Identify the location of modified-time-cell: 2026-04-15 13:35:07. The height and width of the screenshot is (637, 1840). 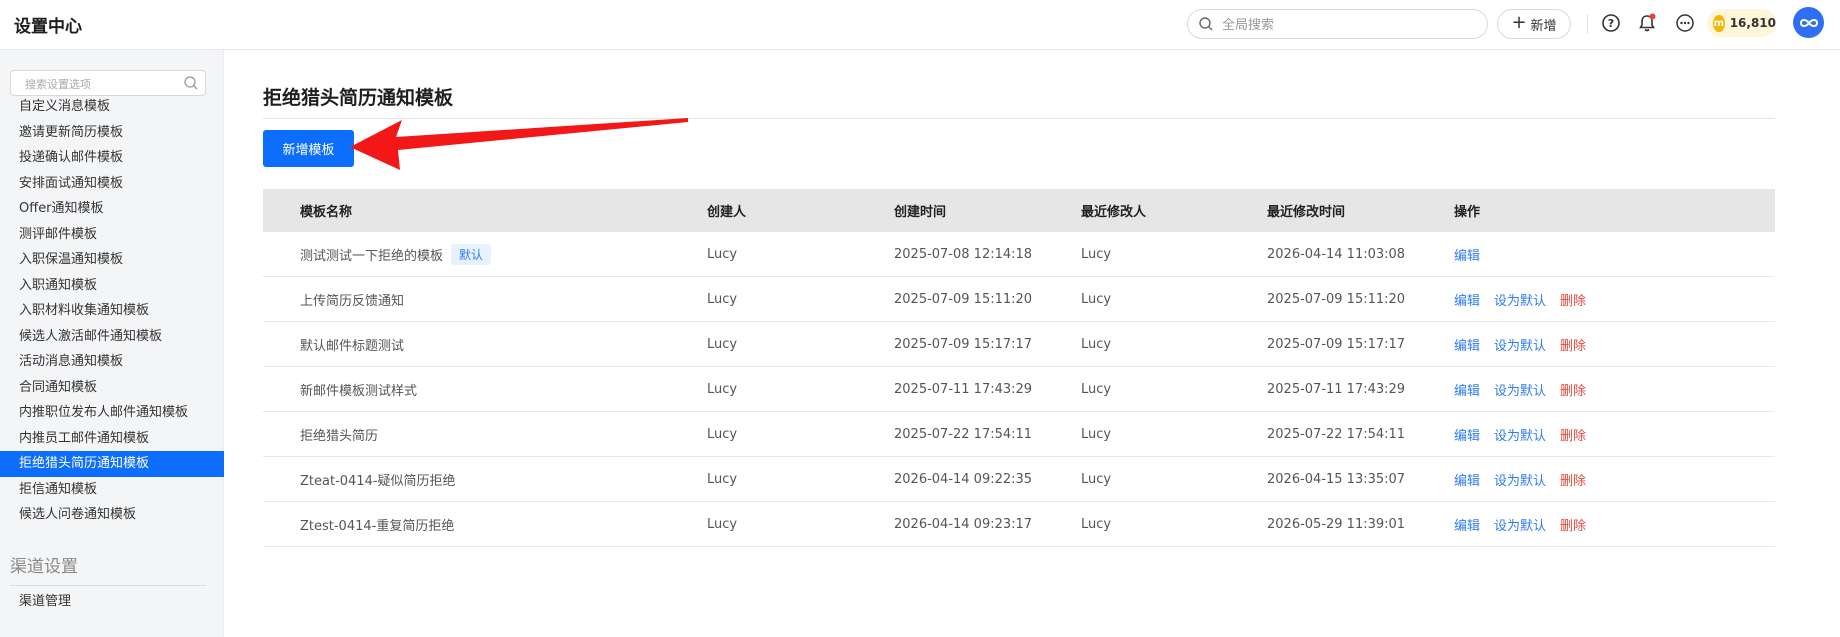
(1336, 479).